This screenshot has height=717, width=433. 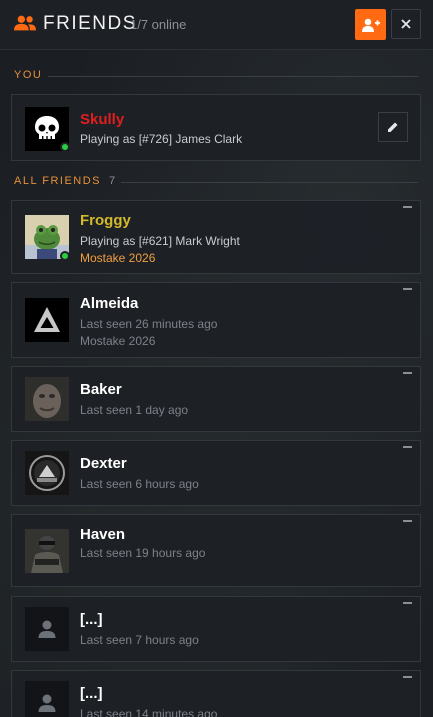 I want to click on friends-section-label: ALL FRIENDS 7, so click(x=64, y=181).